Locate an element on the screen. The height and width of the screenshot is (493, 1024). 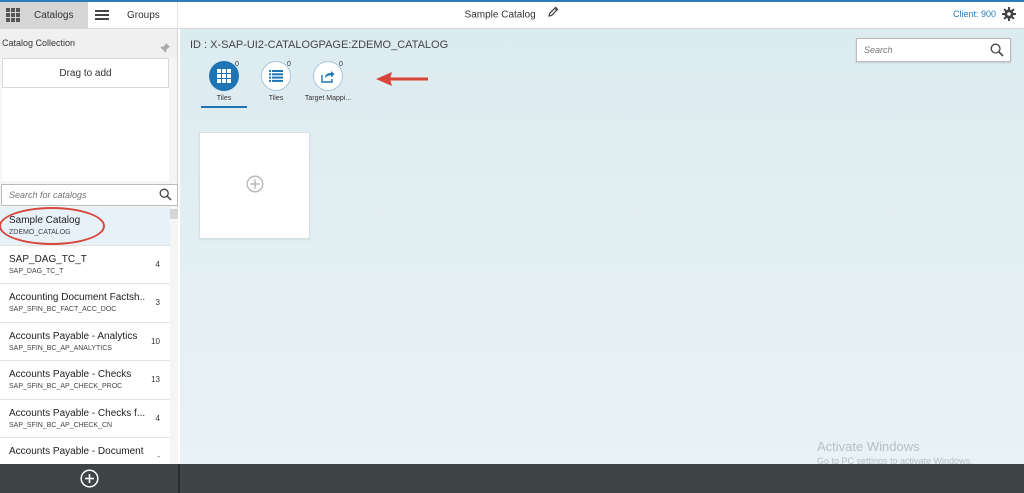
client-label: Client: 900 is located at coordinates (974, 14).